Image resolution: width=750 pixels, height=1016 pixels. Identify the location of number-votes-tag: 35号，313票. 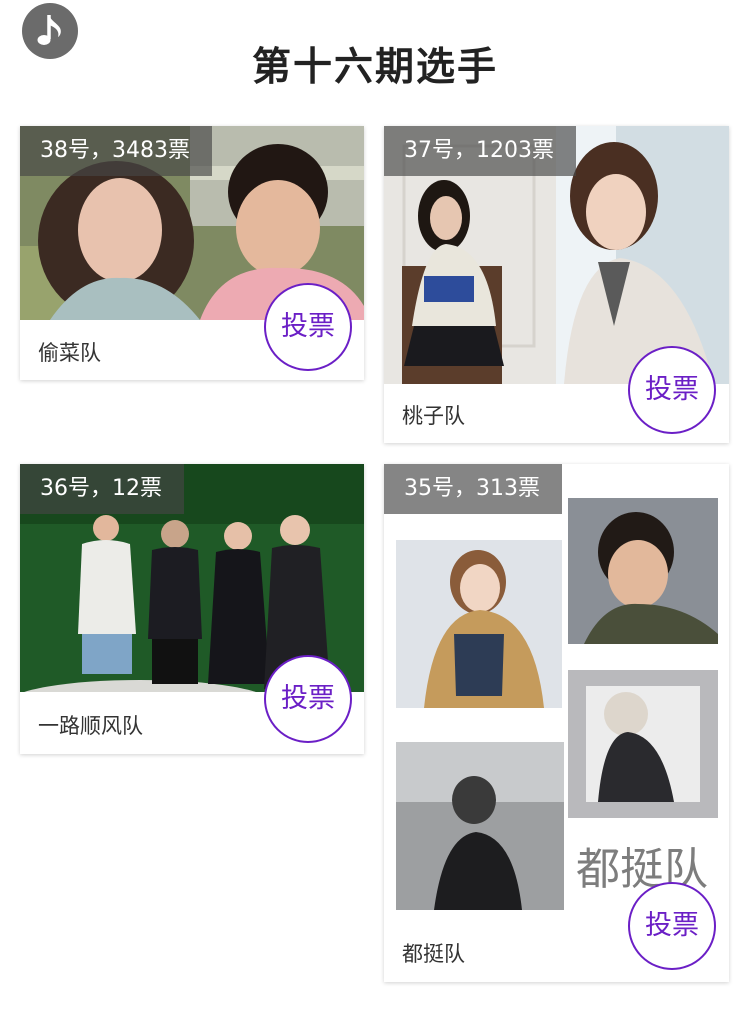
(473, 489).